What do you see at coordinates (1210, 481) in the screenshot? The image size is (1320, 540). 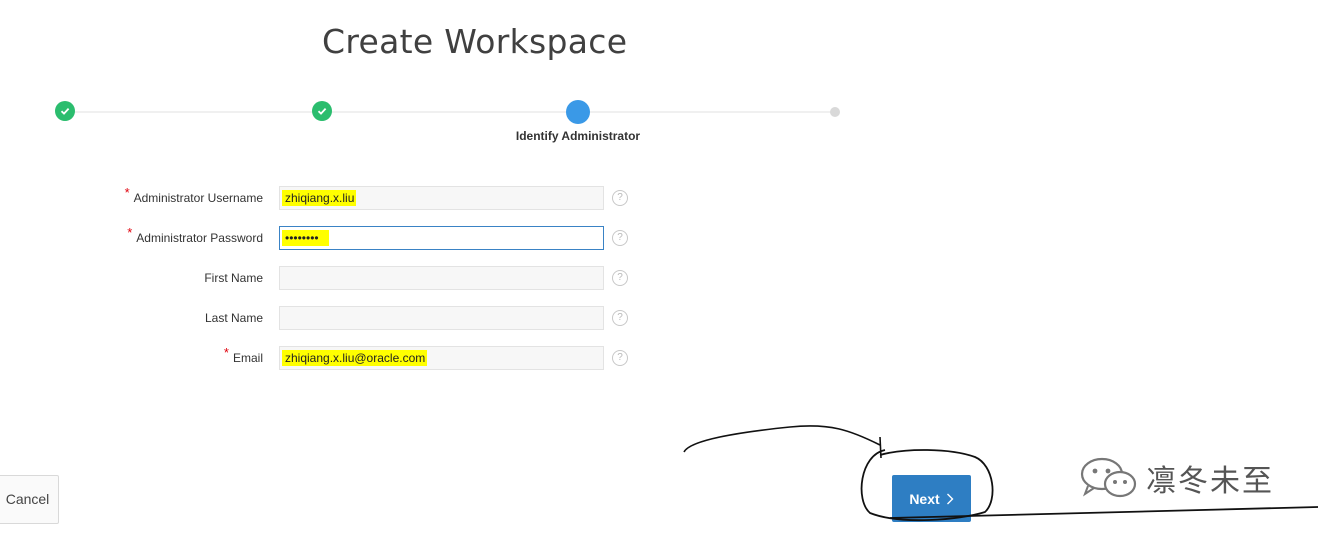 I see `watermark-text: 凛冬未至` at bounding box center [1210, 481].